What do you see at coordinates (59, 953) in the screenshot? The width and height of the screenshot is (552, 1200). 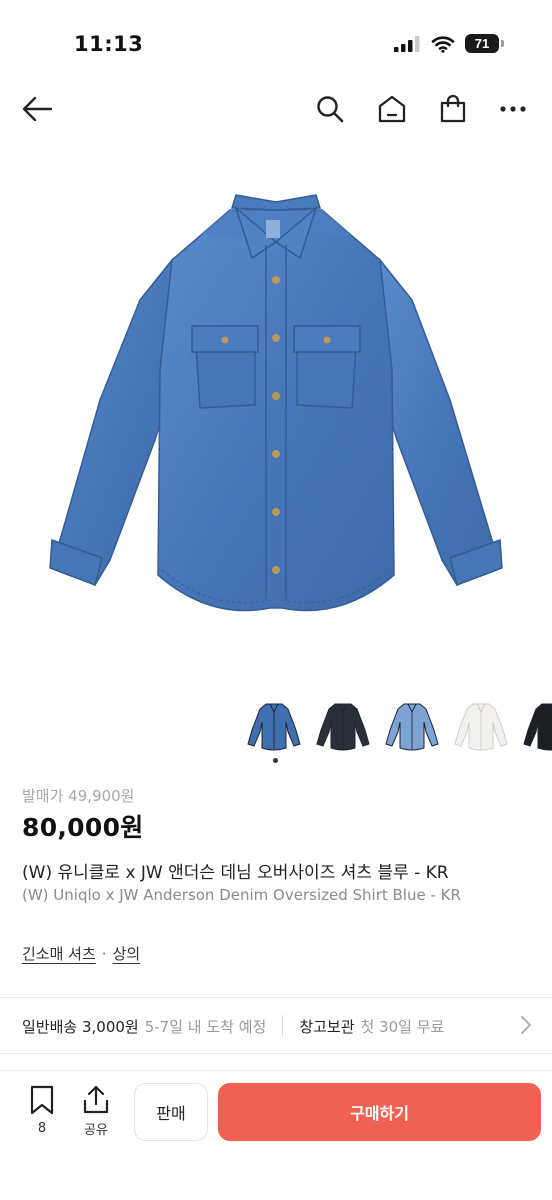 I see `category-link-long-sleeve-shirt: 긴소매 셔츠` at bounding box center [59, 953].